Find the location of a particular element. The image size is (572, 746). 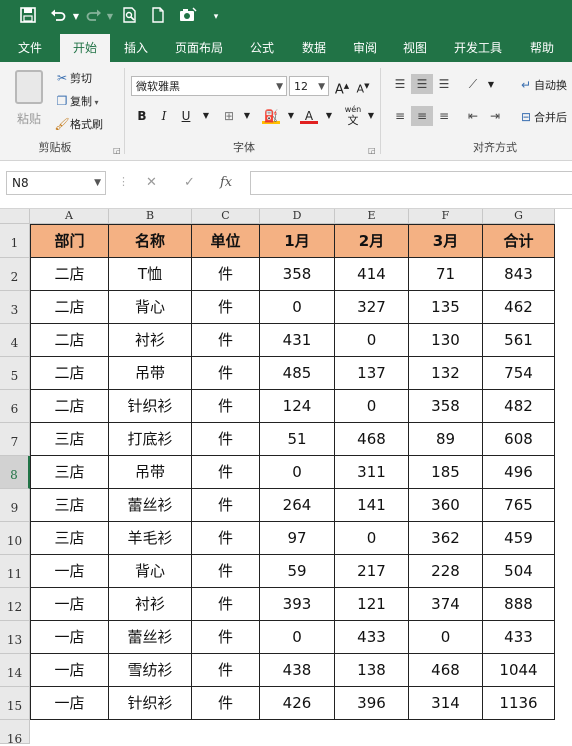

table-header-cell: 2月 is located at coordinates (372, 241).